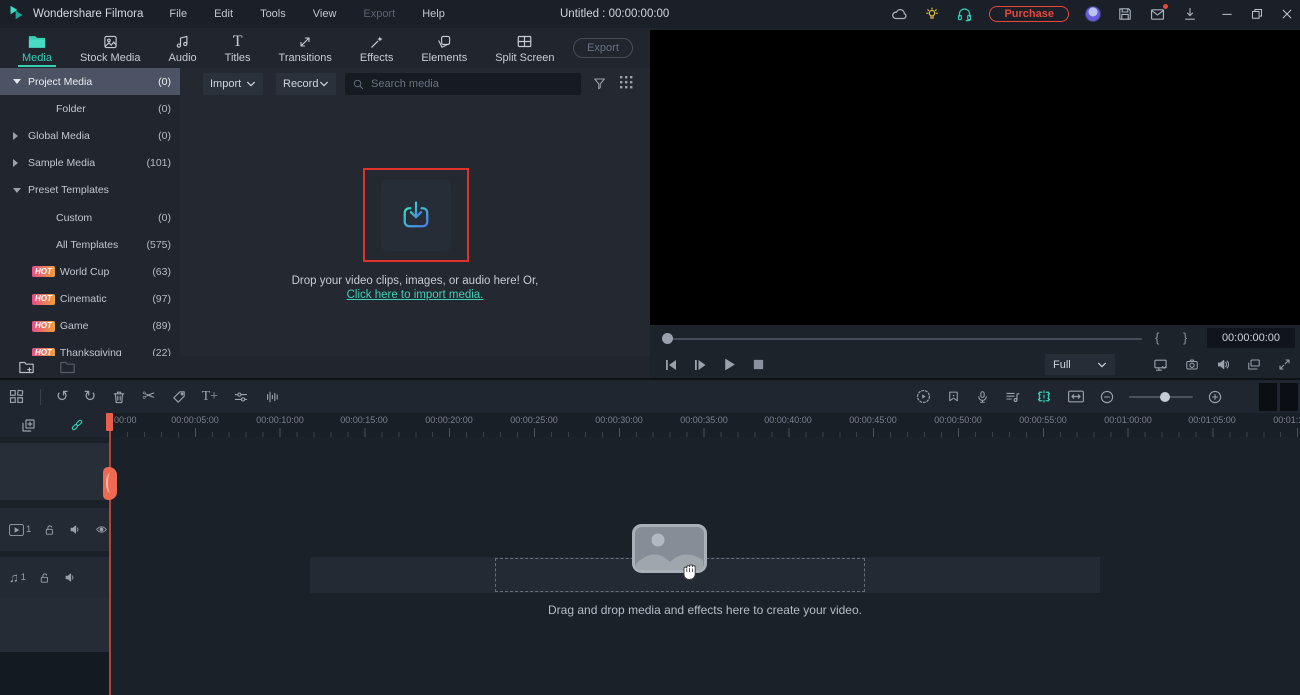 The height and width of the screenshot is (695, 1300). What do you see at coordinates (90, 135) in the screenshot?
I see `sidebar-item-global-media: Global Media (0)` at bounding box center [90, 135].